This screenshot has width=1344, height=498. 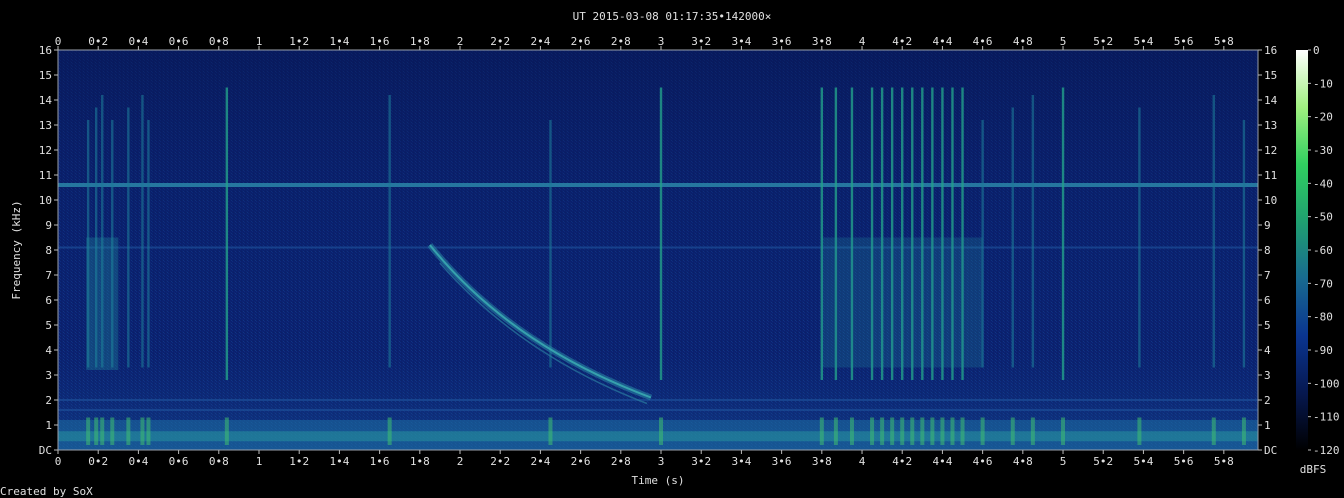 I want to click on x-tick-label-top: 2•4, so click(x=540, y=41).